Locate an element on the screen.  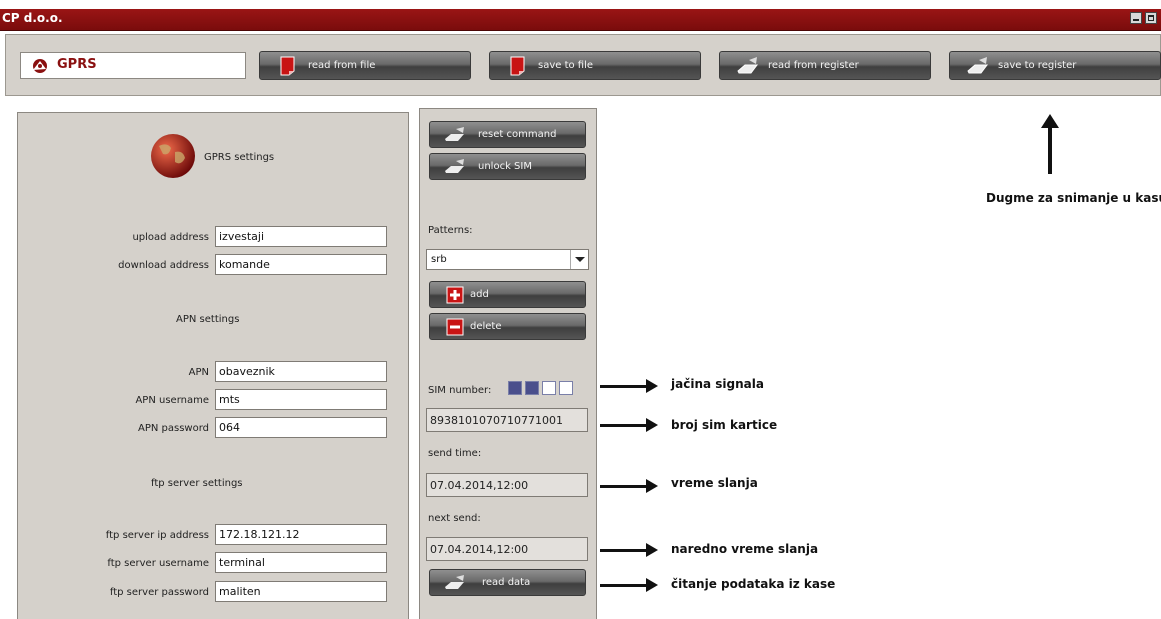
apn-username-label: APN username is located at coordinates (172, 400).